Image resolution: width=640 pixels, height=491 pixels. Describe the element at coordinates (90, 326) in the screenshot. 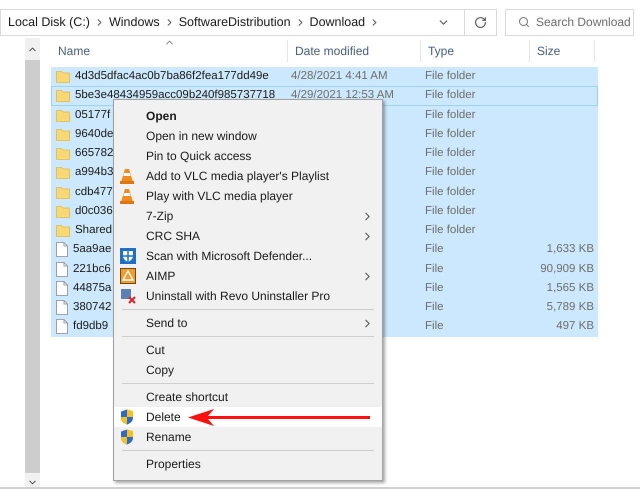

I see `file-name: fd9db9` at that location.